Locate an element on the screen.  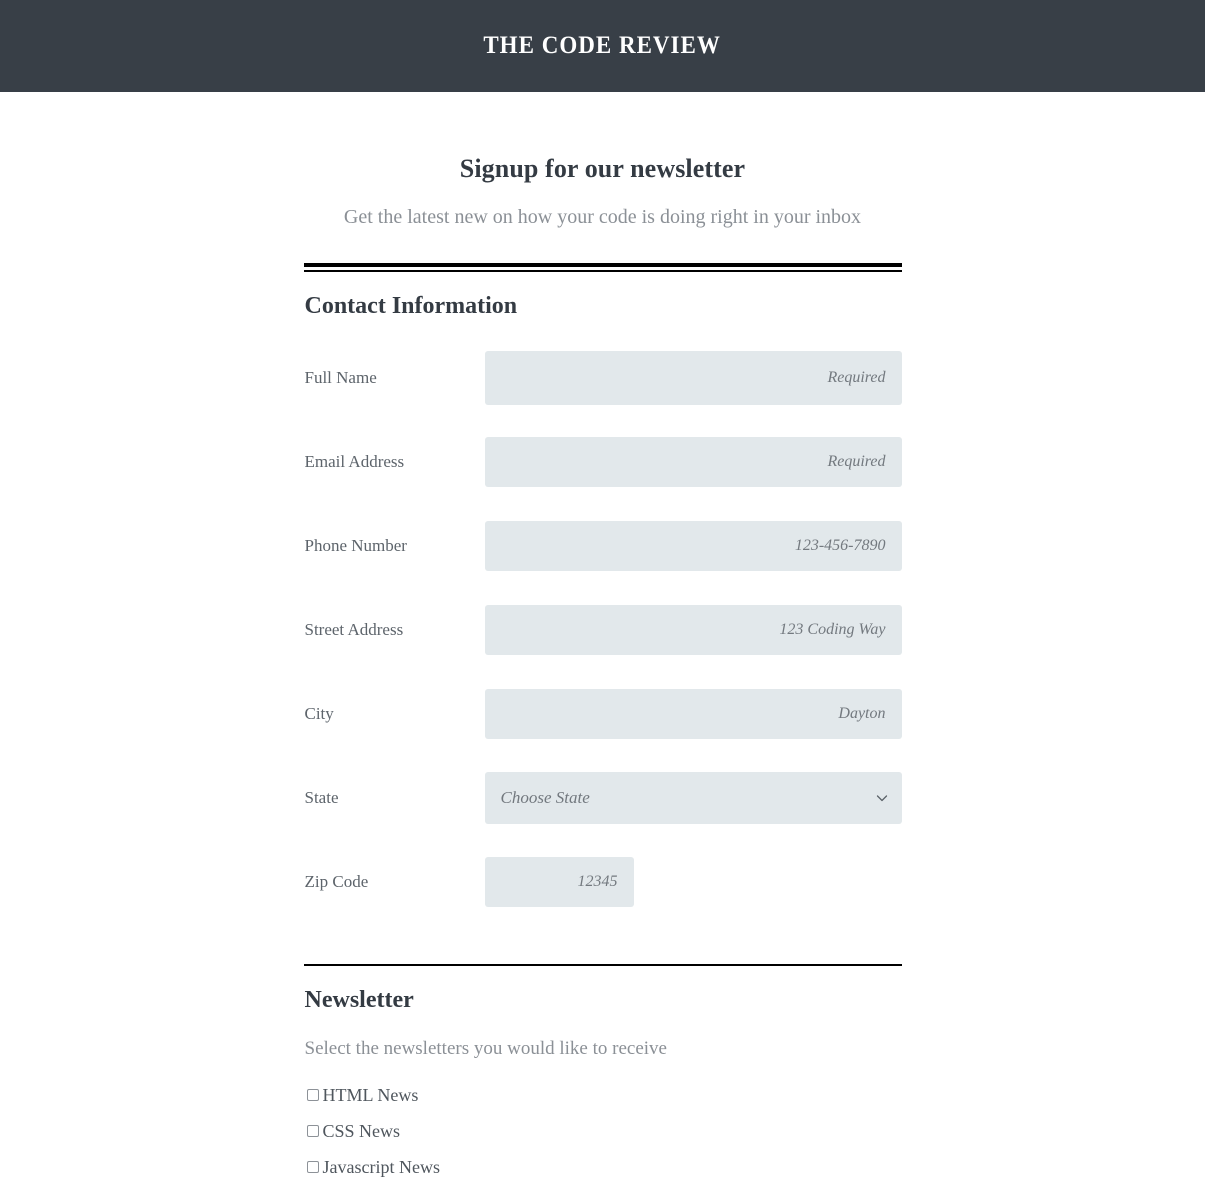
section-divider-single is located at coordinates (602, 965).